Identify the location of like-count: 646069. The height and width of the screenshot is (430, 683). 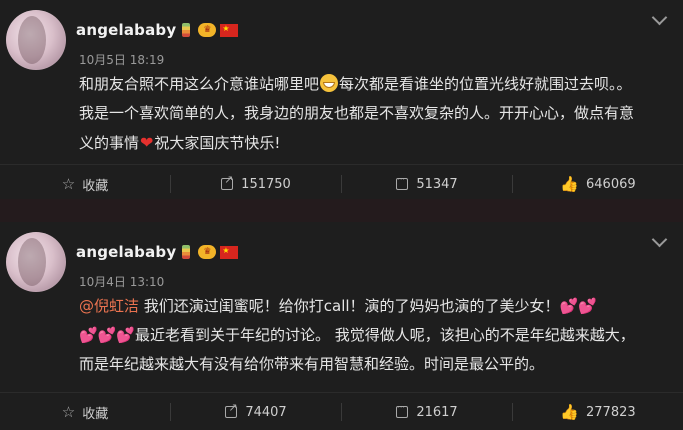
(611, 184).